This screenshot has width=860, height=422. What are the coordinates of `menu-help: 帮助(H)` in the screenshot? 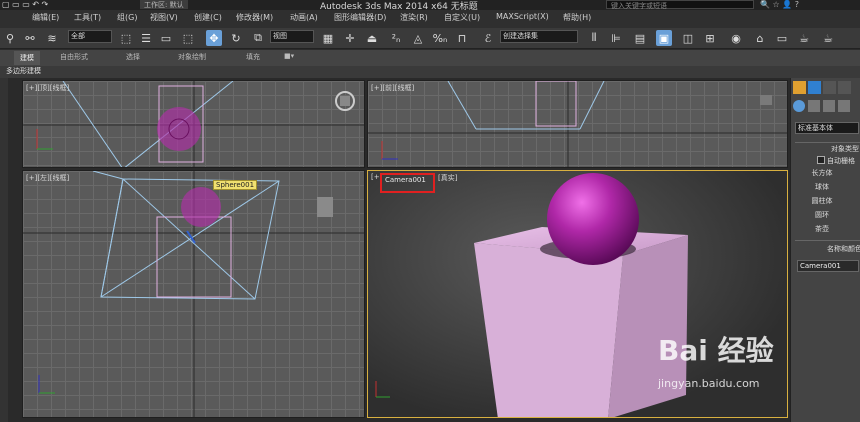 It's located at (577, 17).